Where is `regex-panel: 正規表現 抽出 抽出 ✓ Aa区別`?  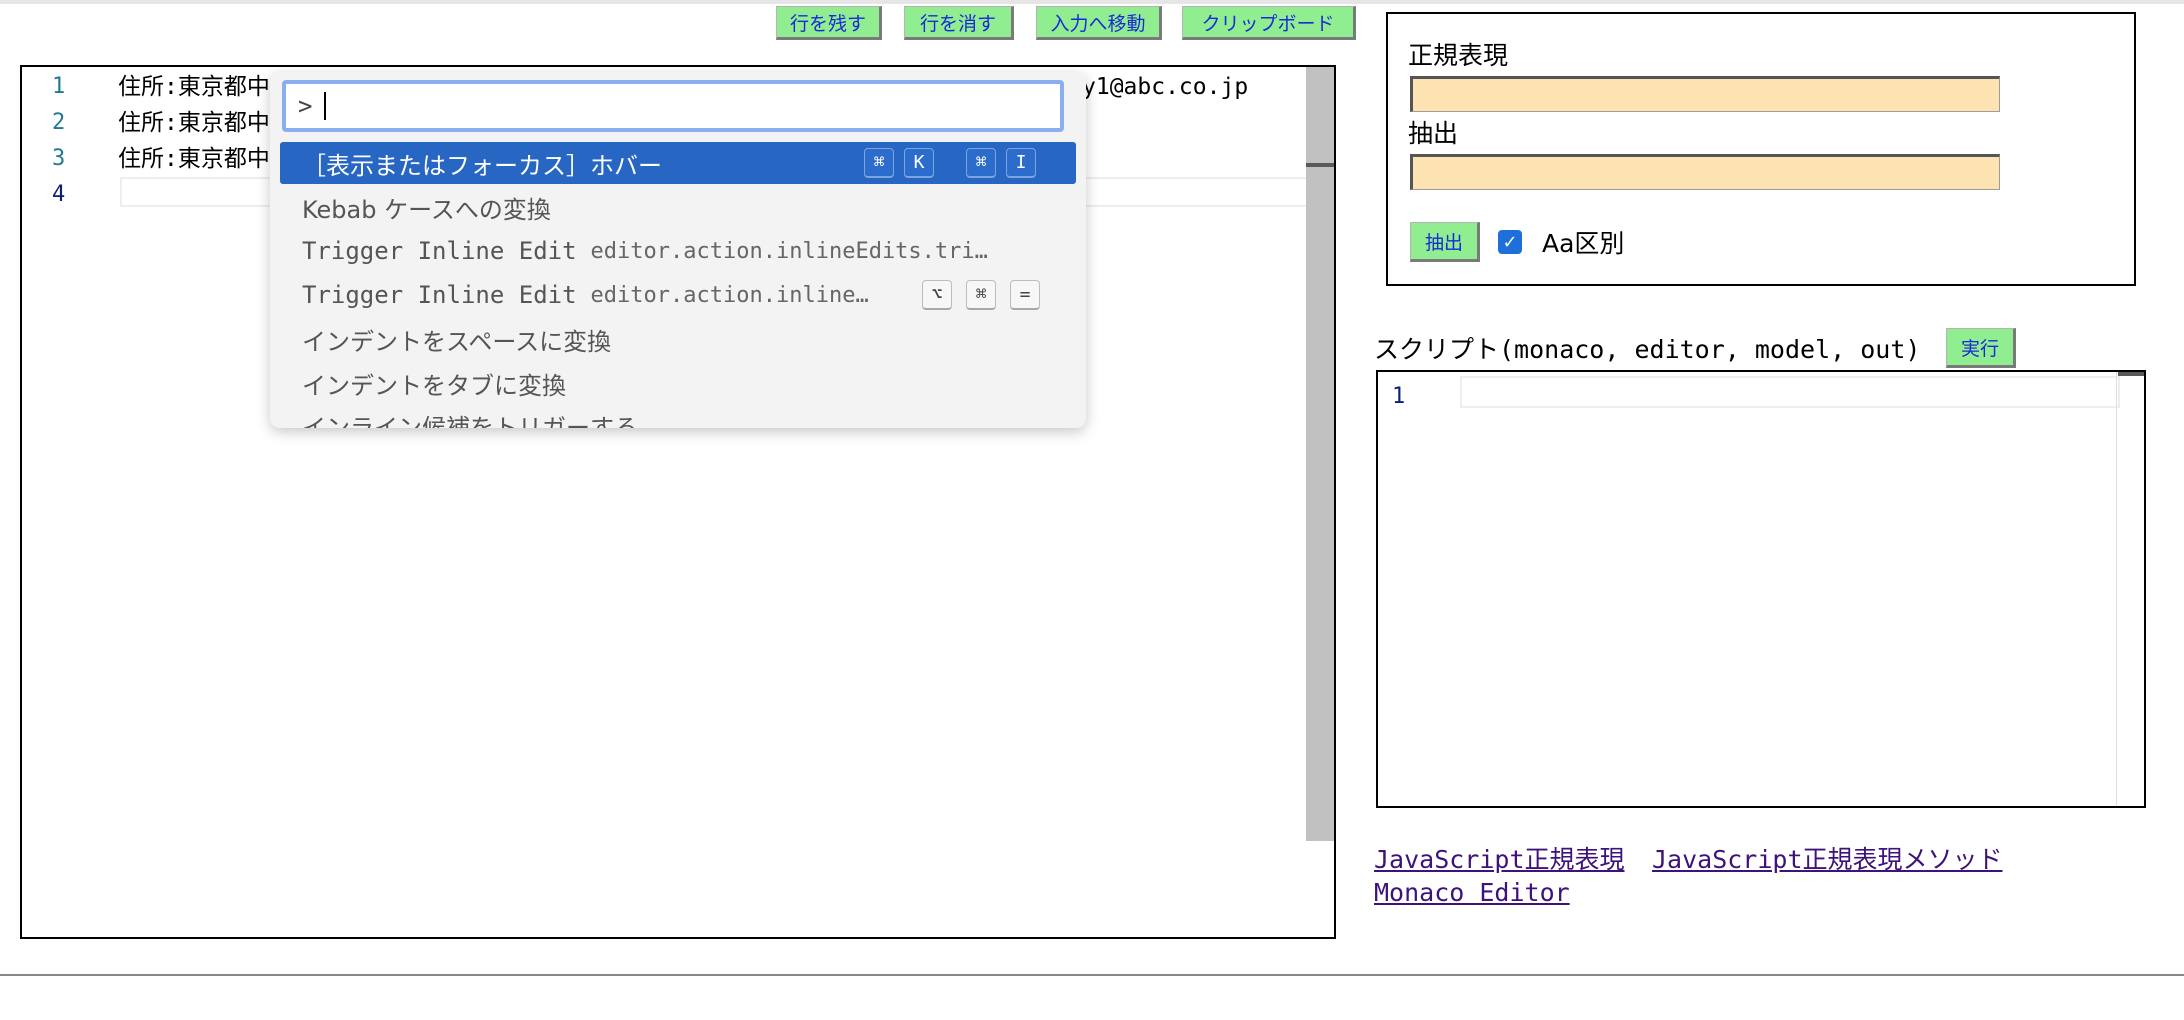
regex-panel: 正規表現 抽出 抽出 ✓ Aa区別 is located at coordinates (1761, 149).